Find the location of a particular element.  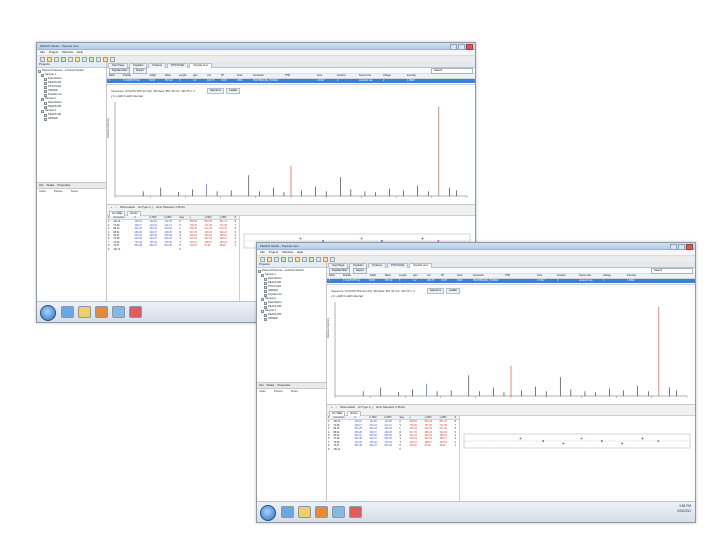

sample-icon is located at coordinates (262, 311).